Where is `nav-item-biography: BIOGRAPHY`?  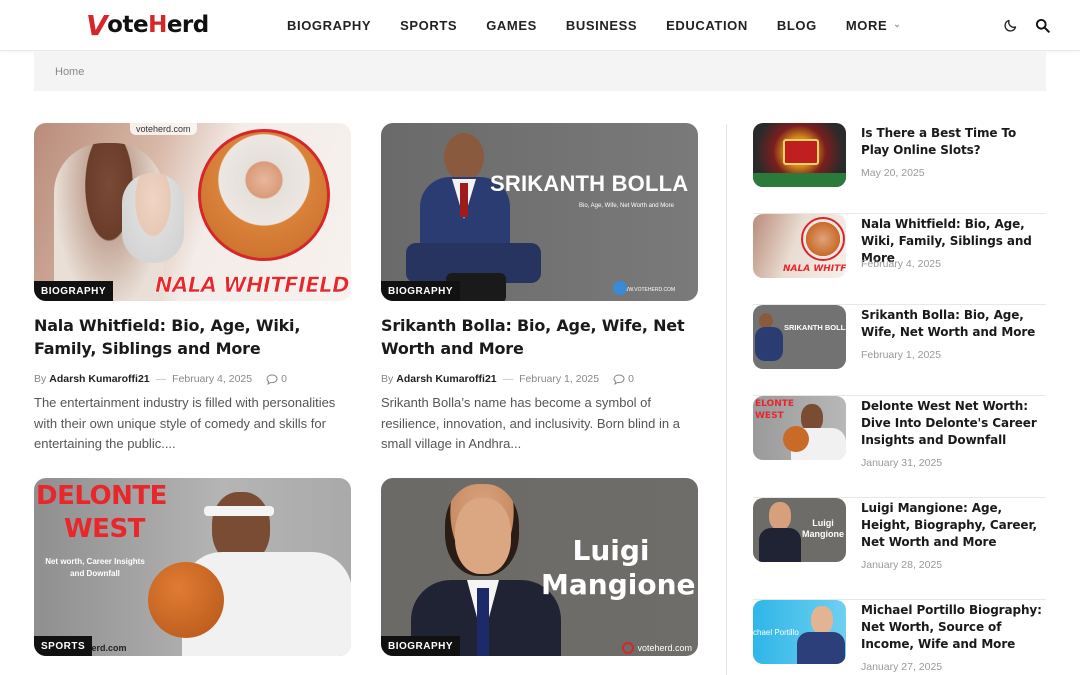 nav-item-biography: BIOGRAPHY is located at coordinates (329, 25).